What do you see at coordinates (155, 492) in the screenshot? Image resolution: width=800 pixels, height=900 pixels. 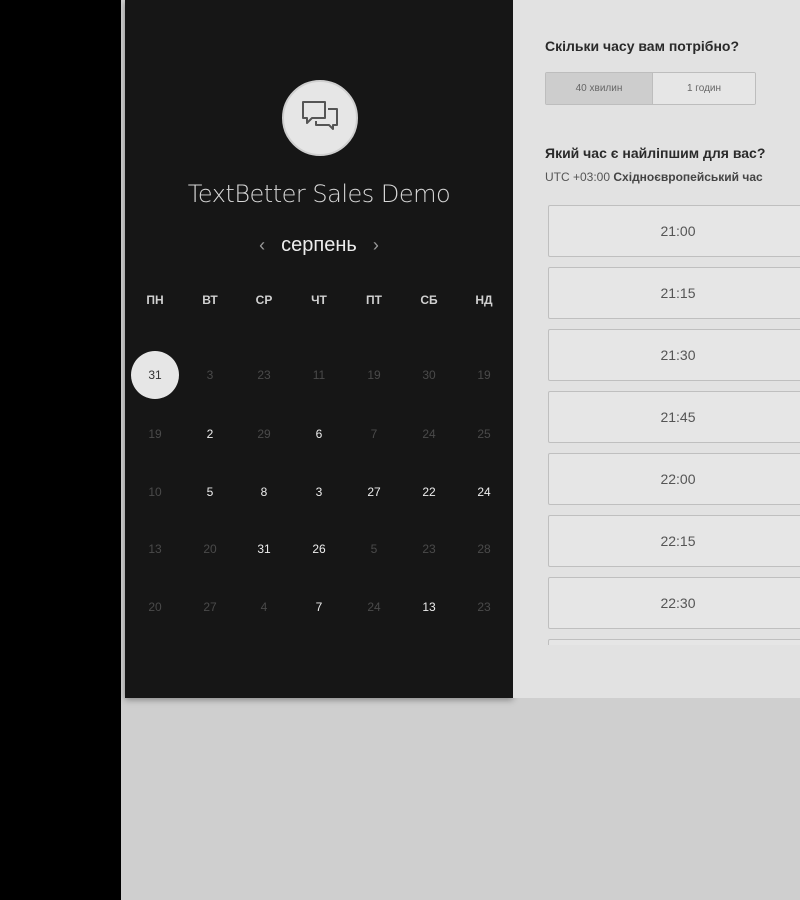 I see `calendar-day: 10` at bounding box center [155, 492].